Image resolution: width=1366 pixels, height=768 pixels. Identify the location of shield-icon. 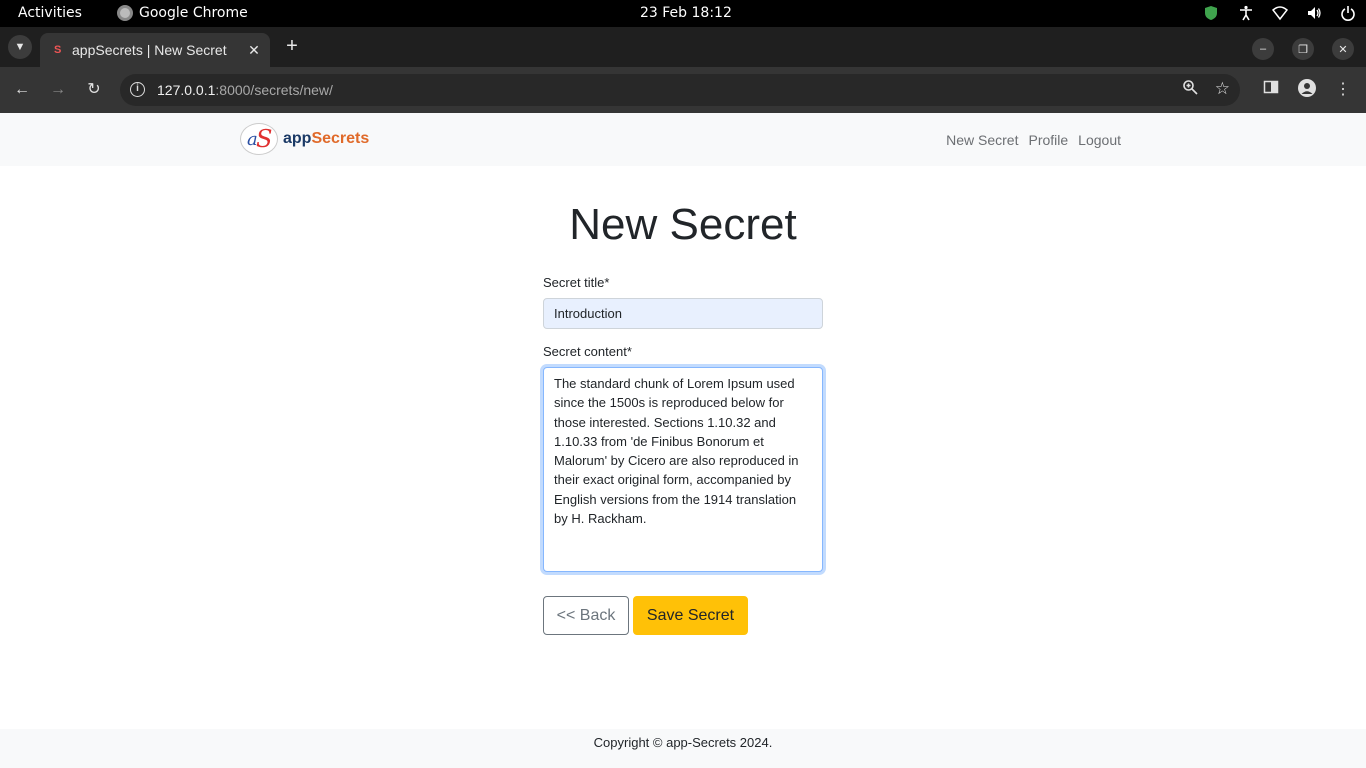
(1212, 13).